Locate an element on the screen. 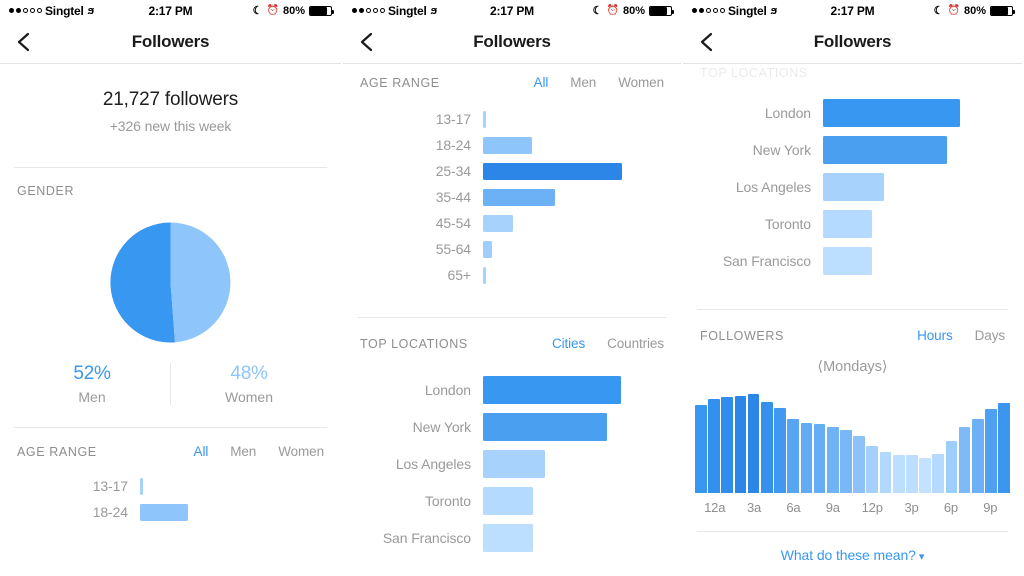 This screenshot has width=1024, height=576. alarm-clock-icon: ⏰ is located at coordinates (272, 10).